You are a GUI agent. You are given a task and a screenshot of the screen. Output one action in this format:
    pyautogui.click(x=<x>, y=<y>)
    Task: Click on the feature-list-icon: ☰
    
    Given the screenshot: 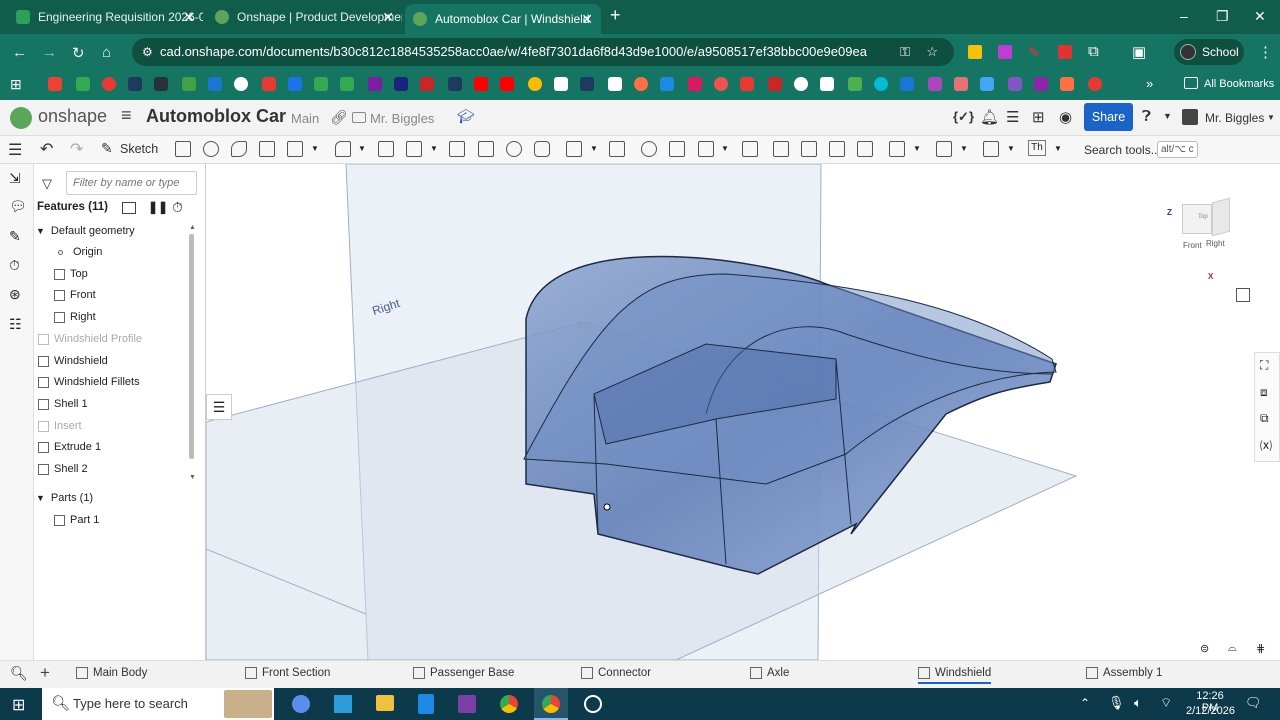 What is the action you would take?
    pyautogui.click(x=15, y=150)
    